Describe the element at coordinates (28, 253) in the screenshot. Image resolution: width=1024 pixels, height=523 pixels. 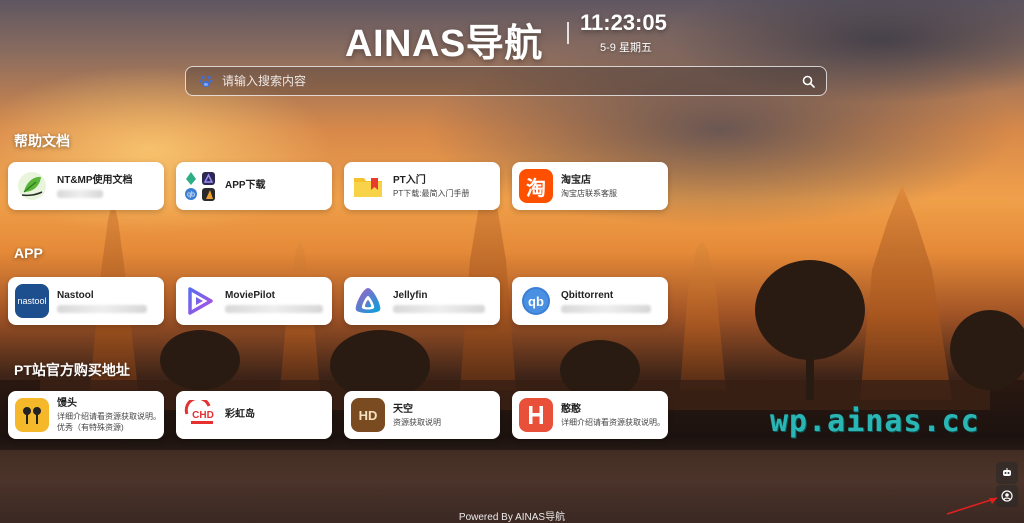
I see `section-title-app: APP` at that location.